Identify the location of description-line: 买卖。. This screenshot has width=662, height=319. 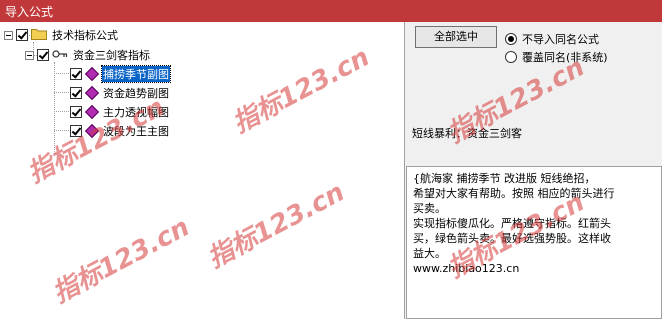
(429, 208).